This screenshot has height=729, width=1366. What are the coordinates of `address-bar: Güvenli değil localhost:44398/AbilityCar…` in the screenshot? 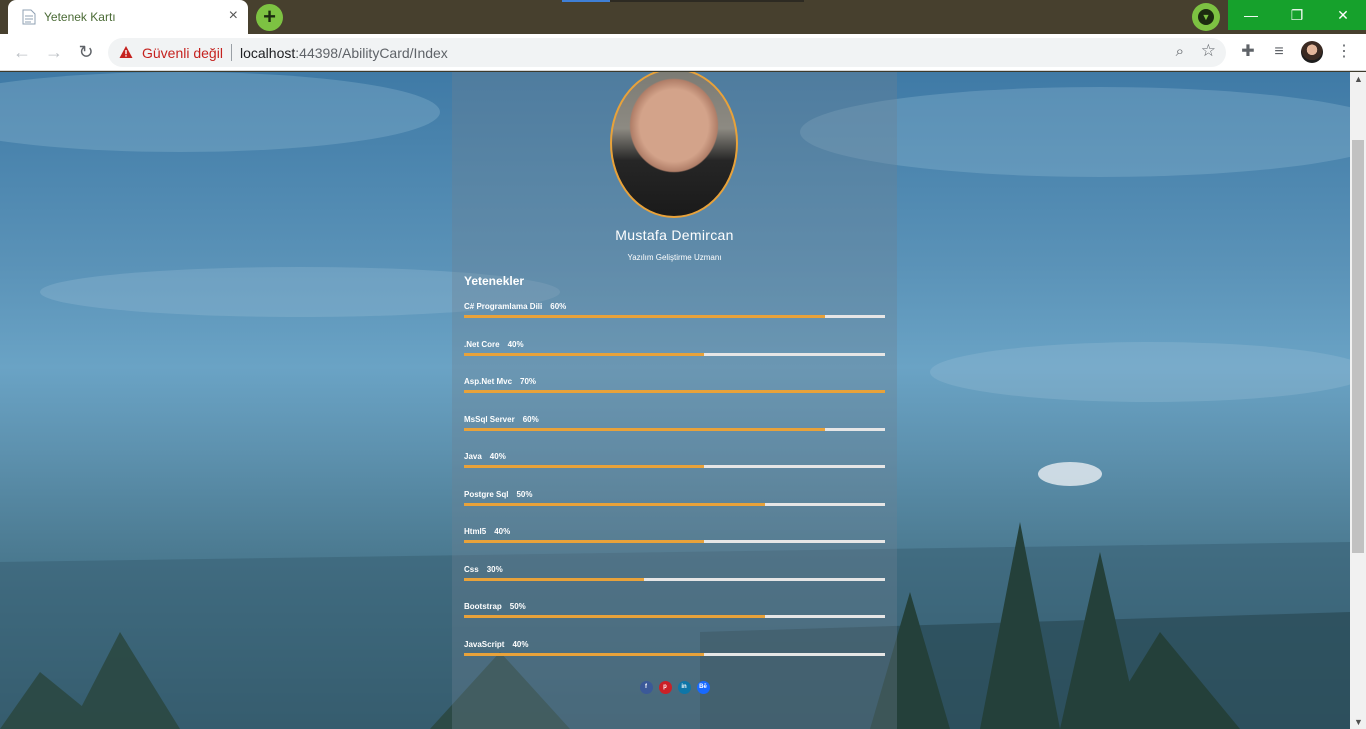 It's located at (667, 52).